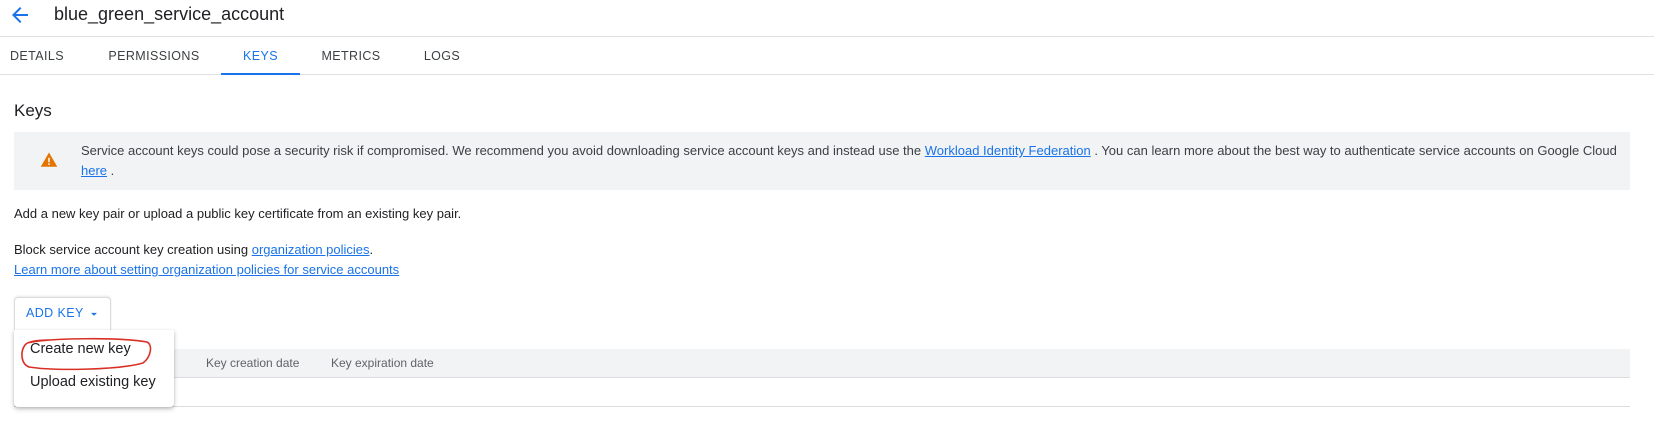 This screenshot has height=441, width=1654. Describe the element at coordinates (154, 56) in the screenshot. I see `tab-permissions: PERMISSIONS` at that location.